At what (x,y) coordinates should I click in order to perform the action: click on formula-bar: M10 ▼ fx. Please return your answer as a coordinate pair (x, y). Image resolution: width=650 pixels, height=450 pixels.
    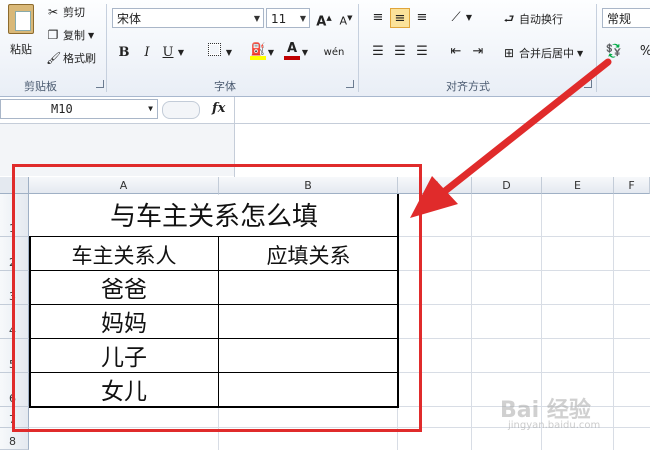
    Looking at the image, I should click on (325, 110).